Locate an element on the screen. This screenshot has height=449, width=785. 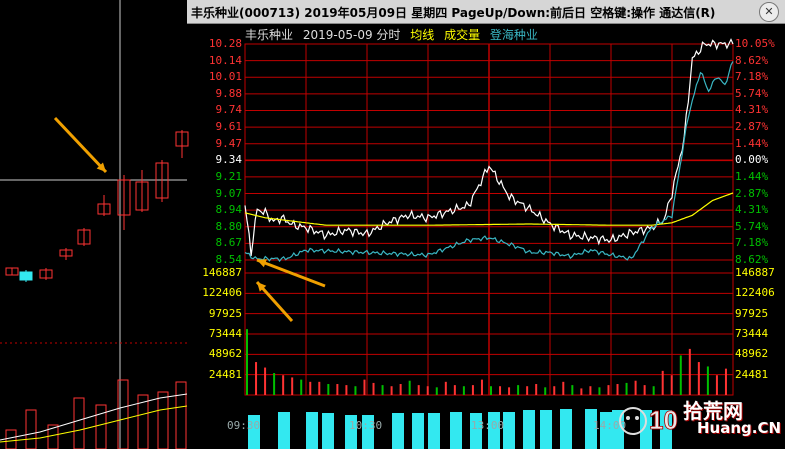
legend-avg-line: 均线 is located at coordinates (422, 35).